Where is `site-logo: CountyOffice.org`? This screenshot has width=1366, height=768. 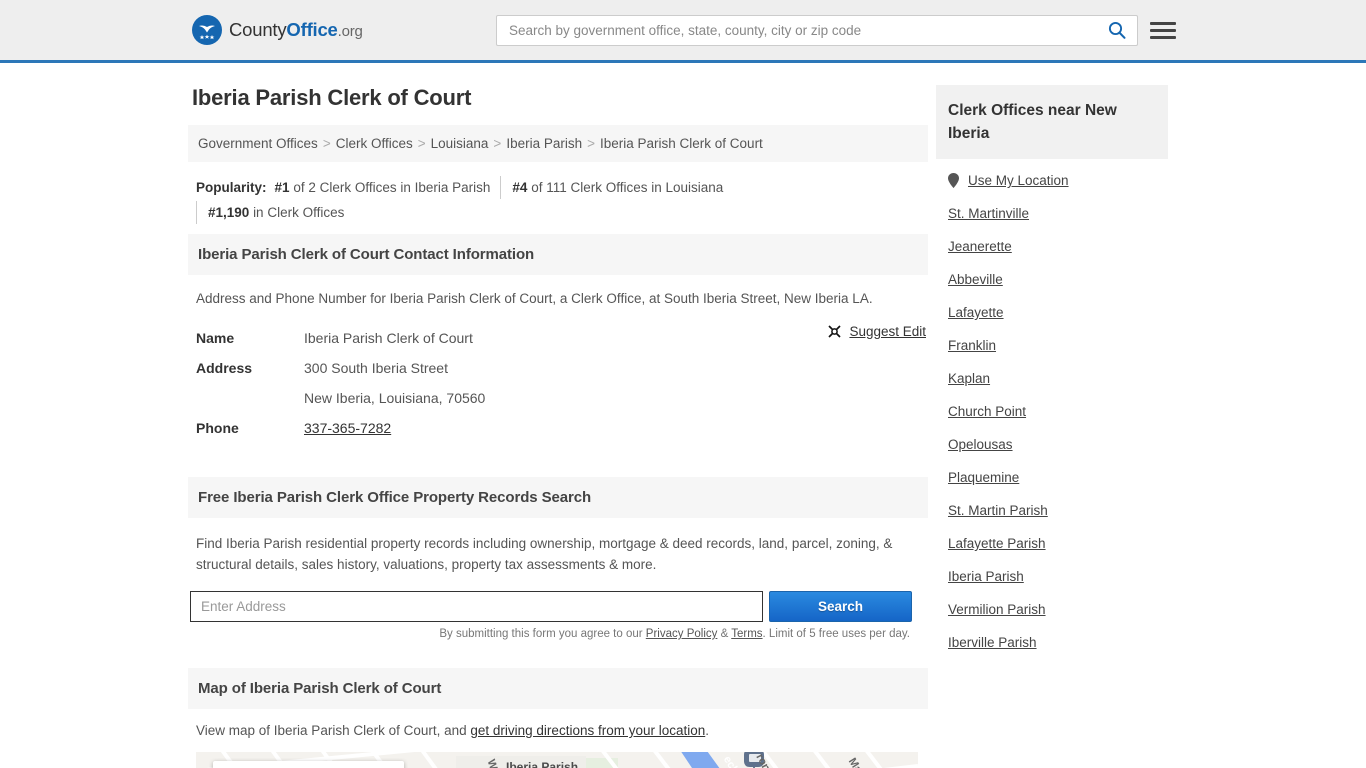 site-logo: CountyOffice.org is located at coordinates (277, 30).